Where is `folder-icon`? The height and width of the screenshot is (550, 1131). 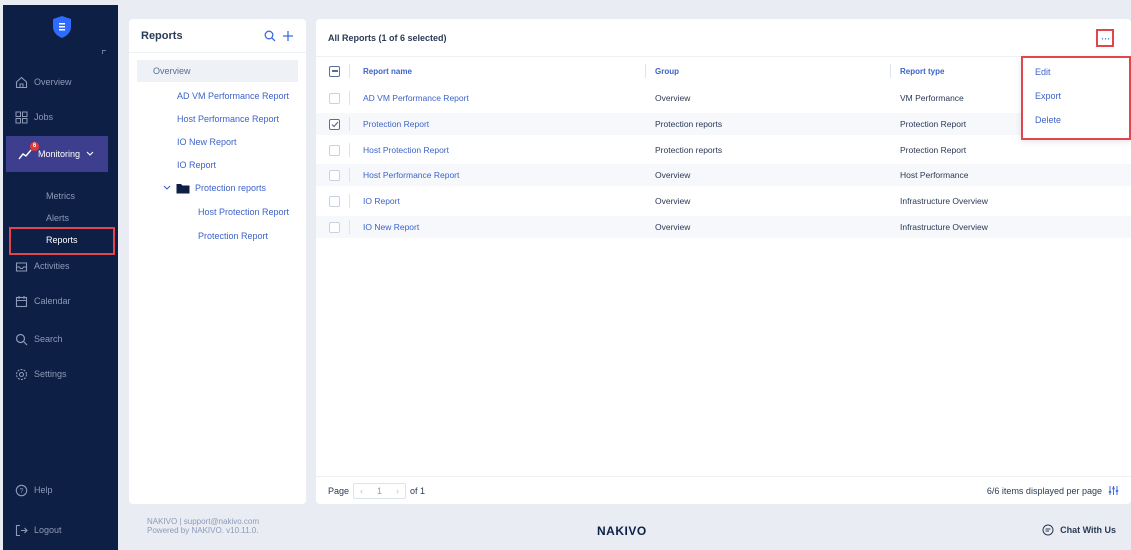 folder-icon is located at coordinates (183, 188).